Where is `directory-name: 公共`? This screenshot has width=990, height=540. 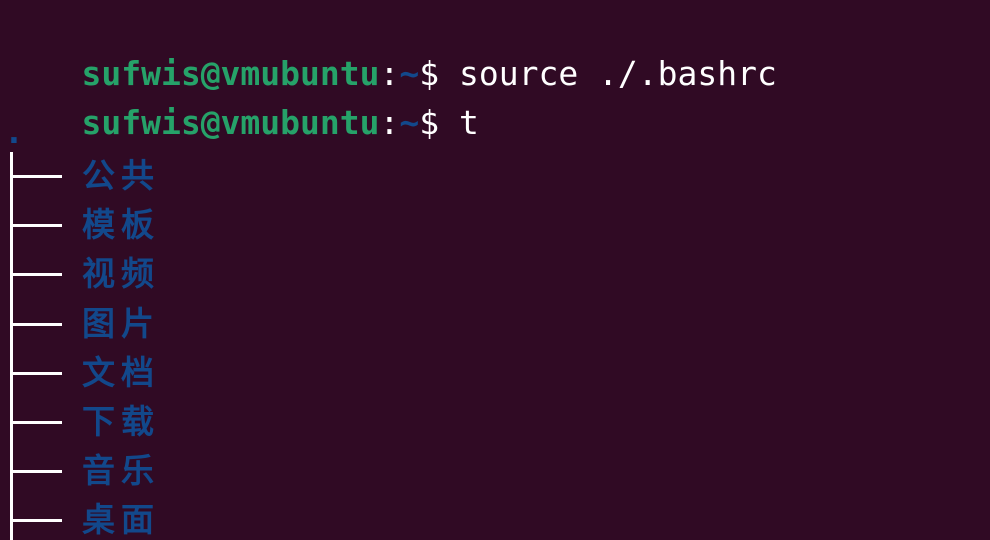 directory-name: 公共 is located at coordinates (121, 175).